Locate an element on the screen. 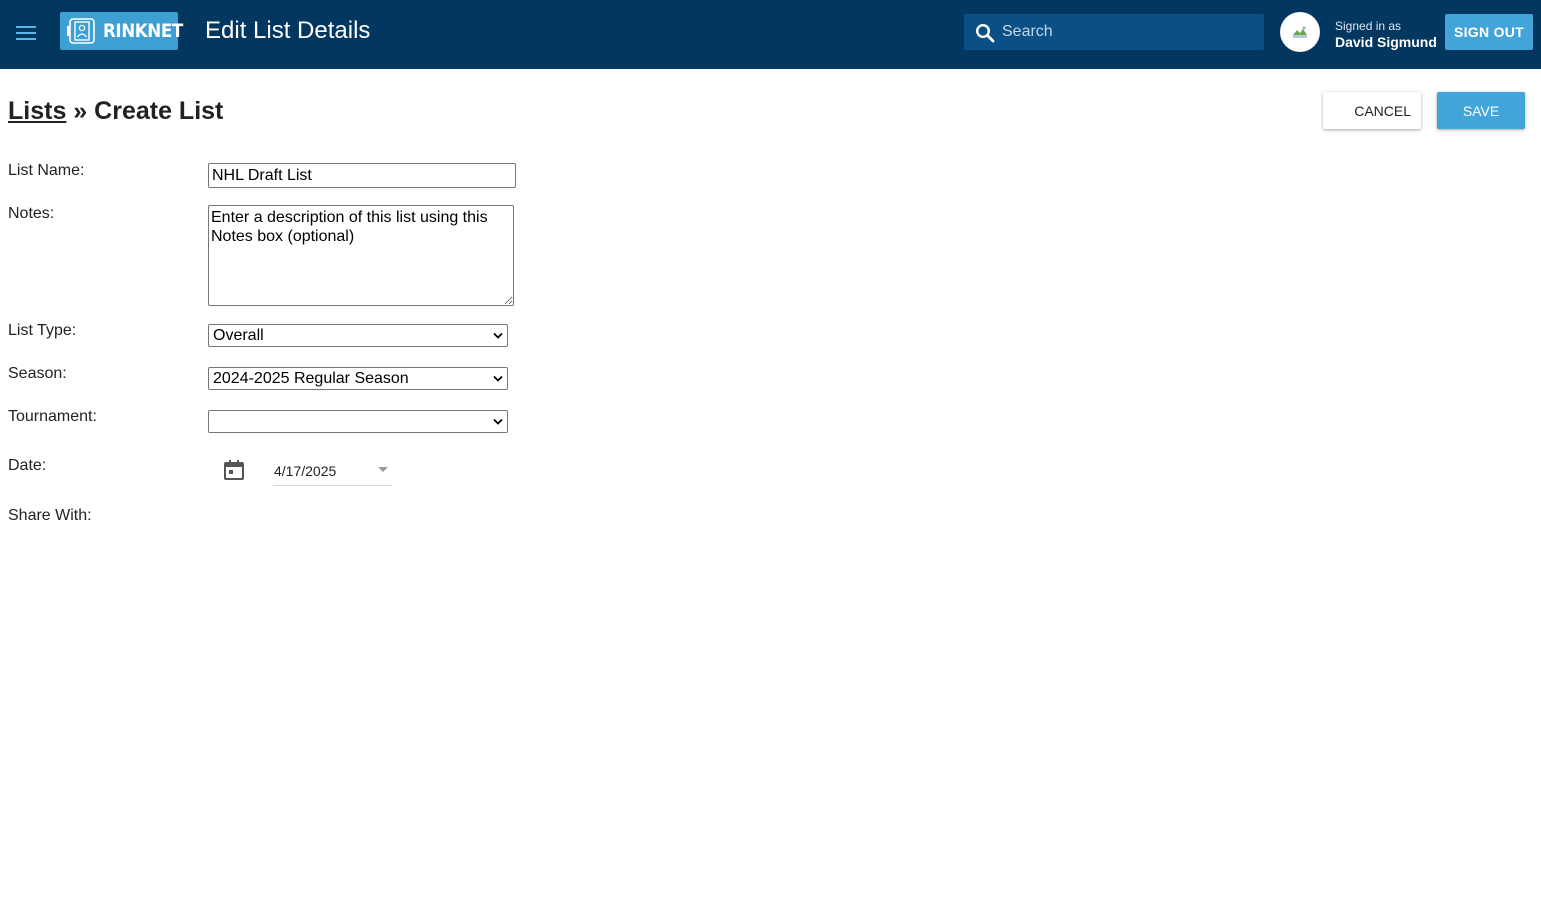 The image size is (1541, 911). logo-text: RINKNET is located at coordinates (143, 31).